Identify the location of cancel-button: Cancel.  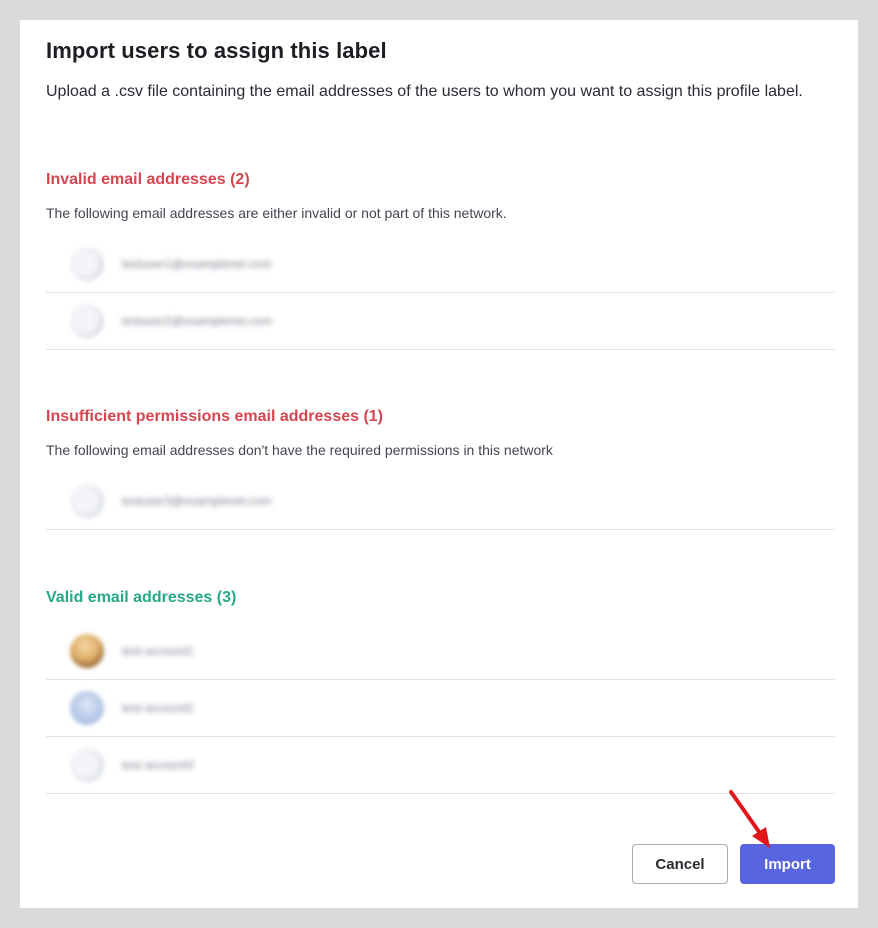
(680, 864).